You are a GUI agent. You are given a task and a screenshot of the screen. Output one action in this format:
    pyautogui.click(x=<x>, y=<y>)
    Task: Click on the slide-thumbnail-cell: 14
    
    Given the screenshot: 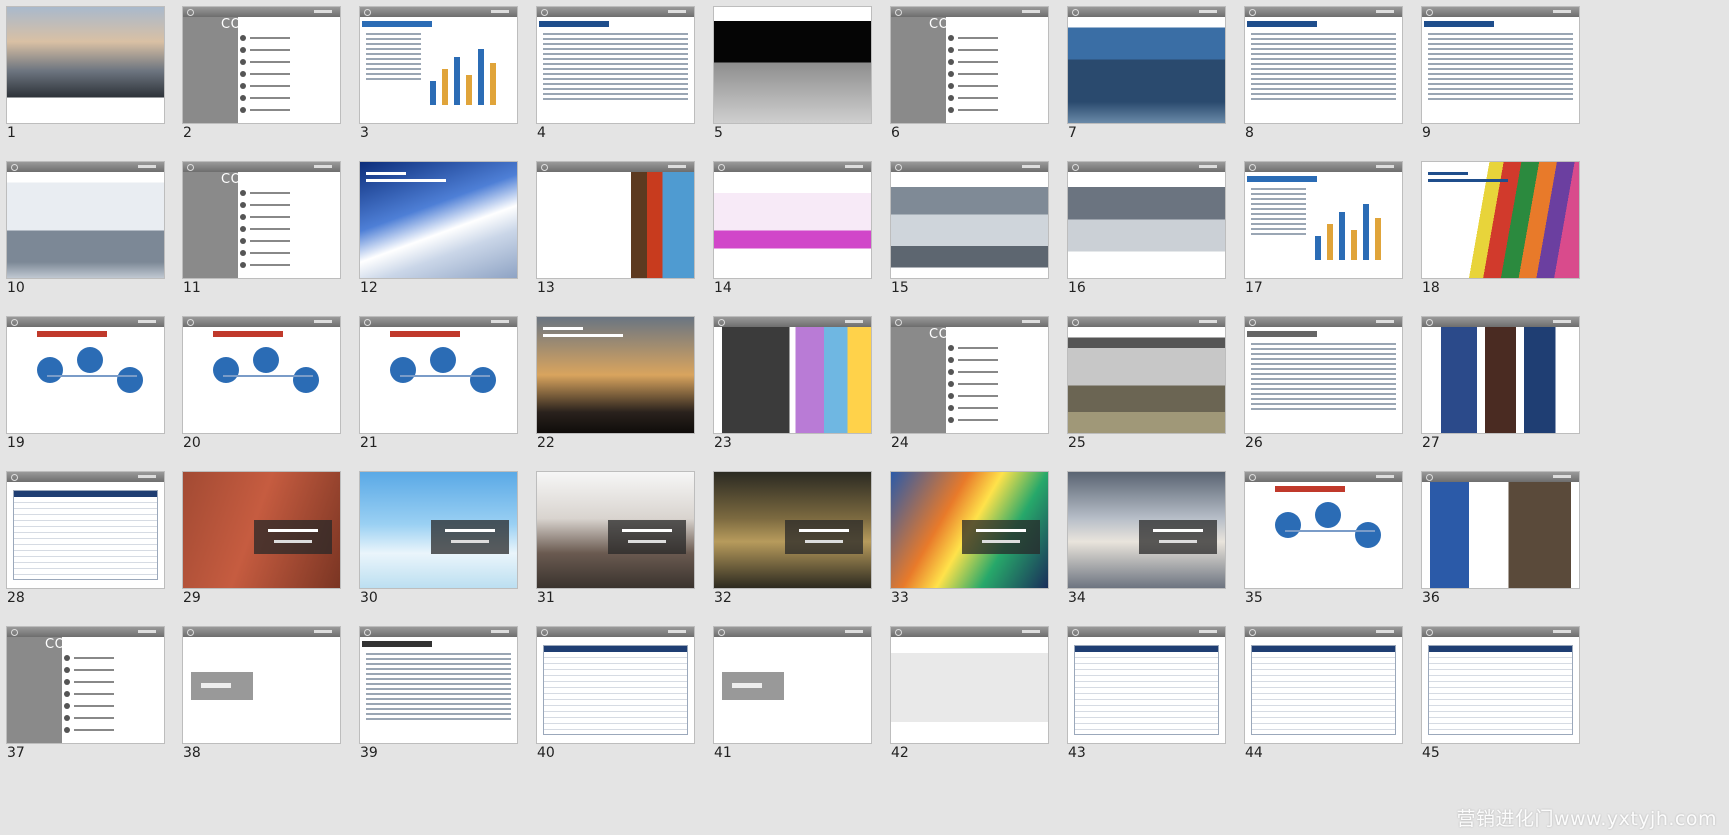 What is the action you would take?
    pyautogui.click(x=789, y=226)
    